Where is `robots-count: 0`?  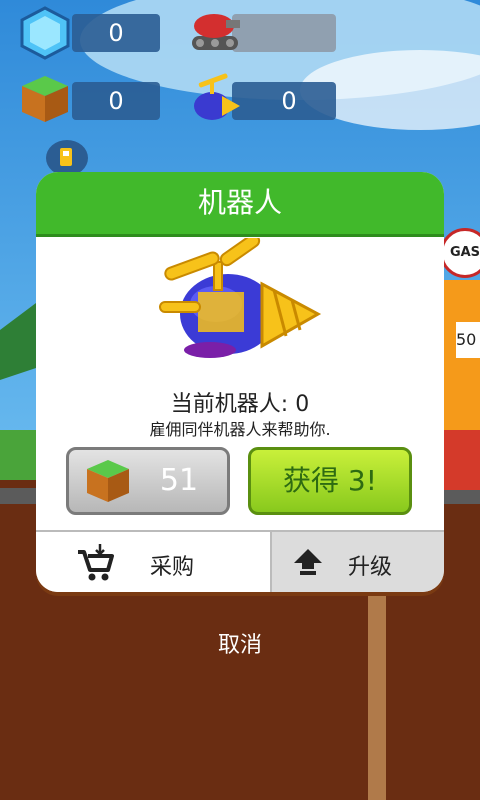 robots-count: 0 is located at coordinates (289, 101).